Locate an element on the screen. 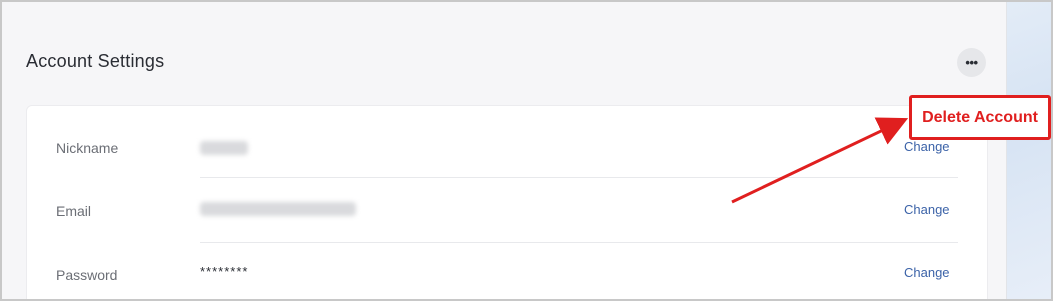  delete-account-callout: Delete Account is located at coordinates (980, 117).